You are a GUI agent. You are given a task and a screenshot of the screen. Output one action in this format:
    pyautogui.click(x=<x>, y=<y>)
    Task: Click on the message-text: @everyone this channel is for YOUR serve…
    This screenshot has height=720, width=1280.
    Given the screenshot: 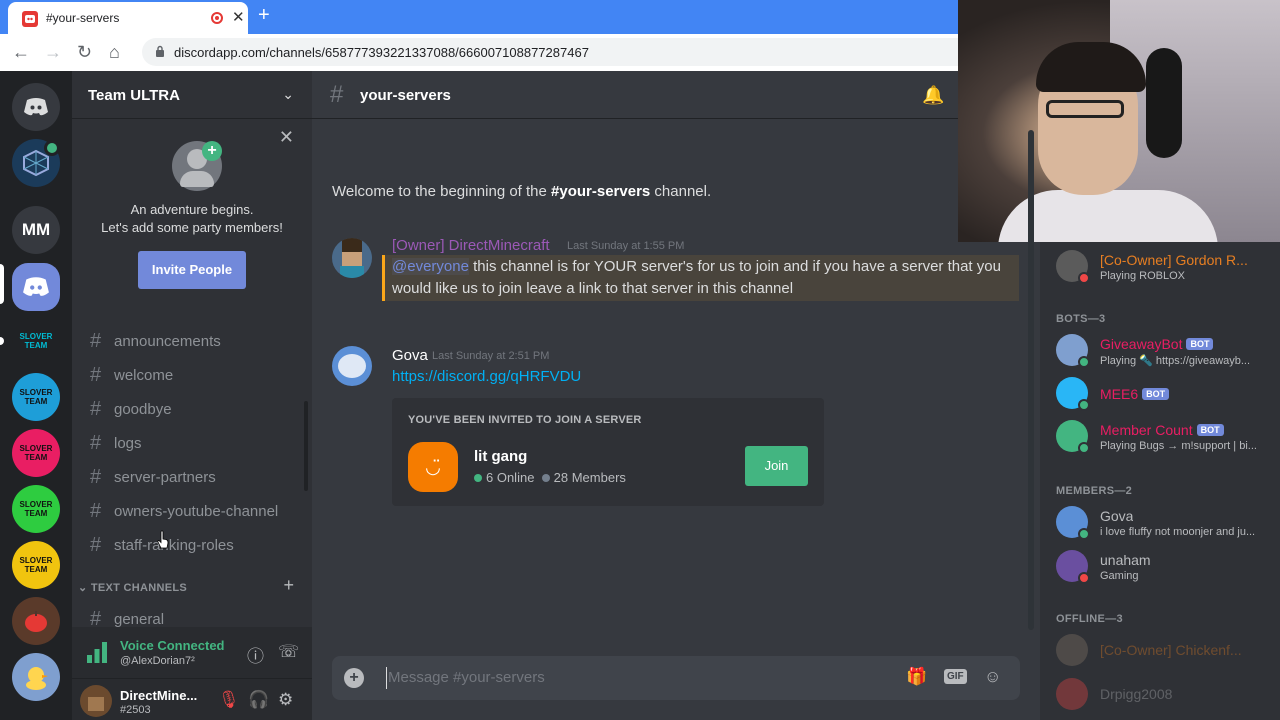 What is the action you would take?
    pyautogui.click(x=697, y=278)
    